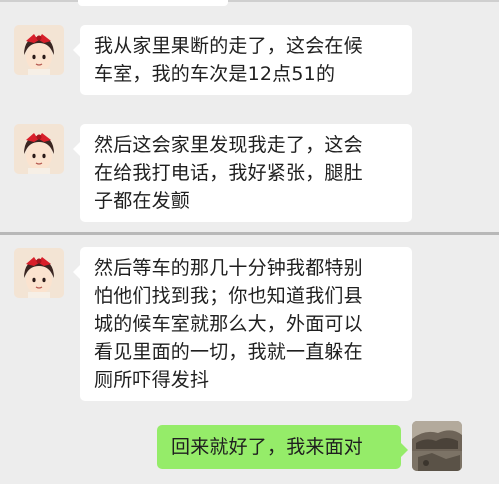 Image resolution: width=499 pixels, height=484 pixels. I want to click on message-text-line: 子都在发颤, so click(142, 201).